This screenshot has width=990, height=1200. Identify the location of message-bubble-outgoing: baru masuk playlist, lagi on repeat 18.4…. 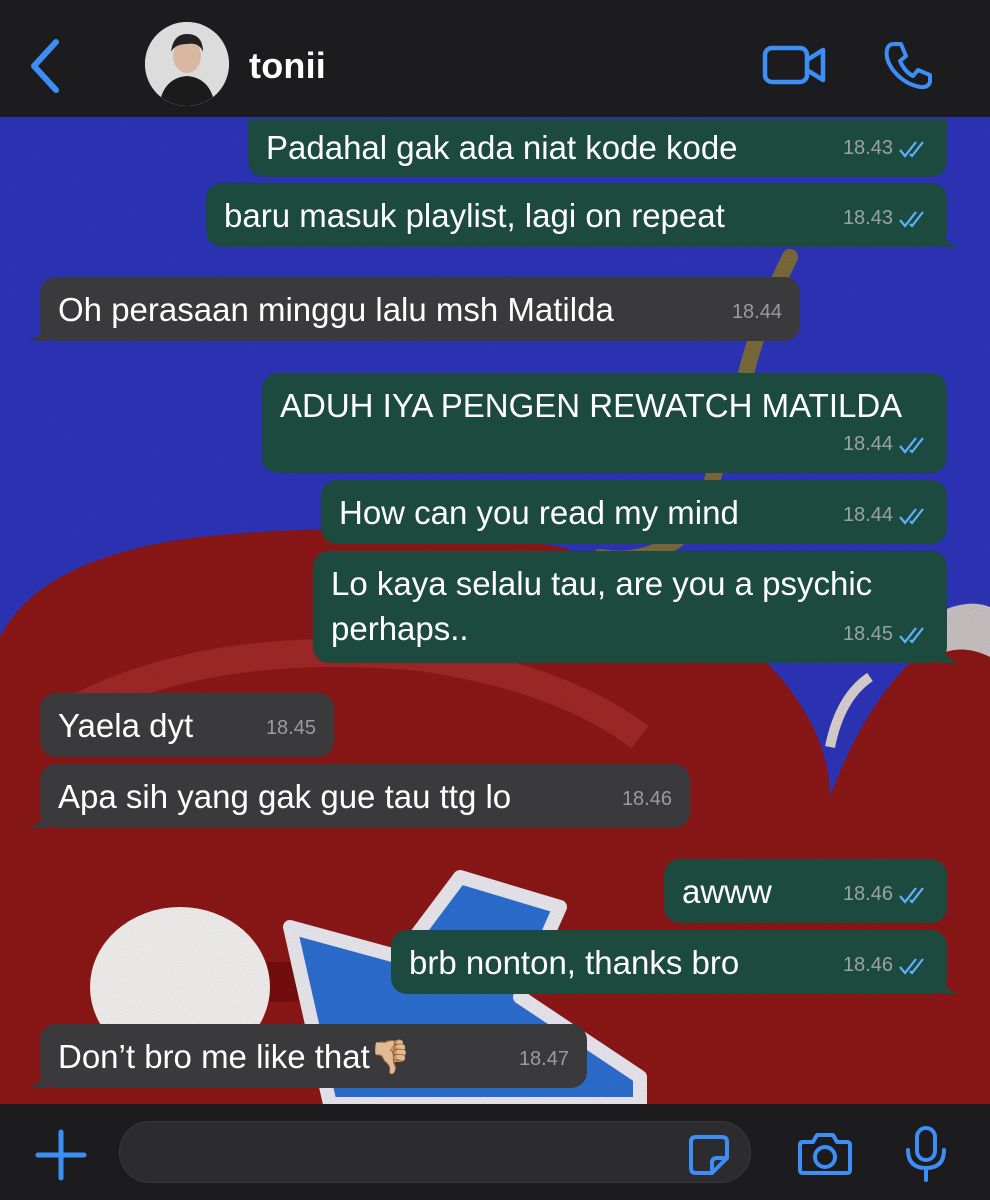
(582, 215).